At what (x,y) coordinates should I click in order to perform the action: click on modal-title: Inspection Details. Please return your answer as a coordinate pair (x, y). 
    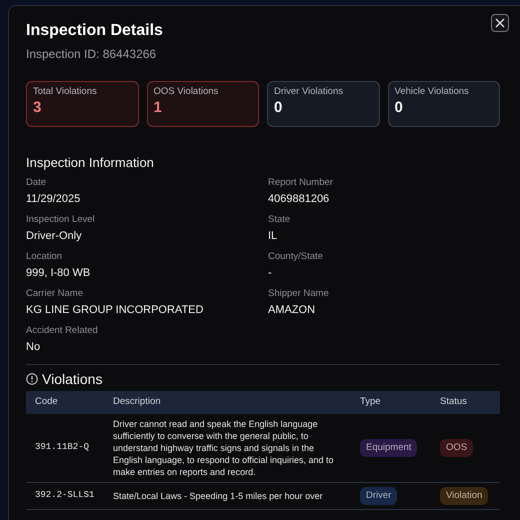
    Looking at the image, I should click on (95, 31).